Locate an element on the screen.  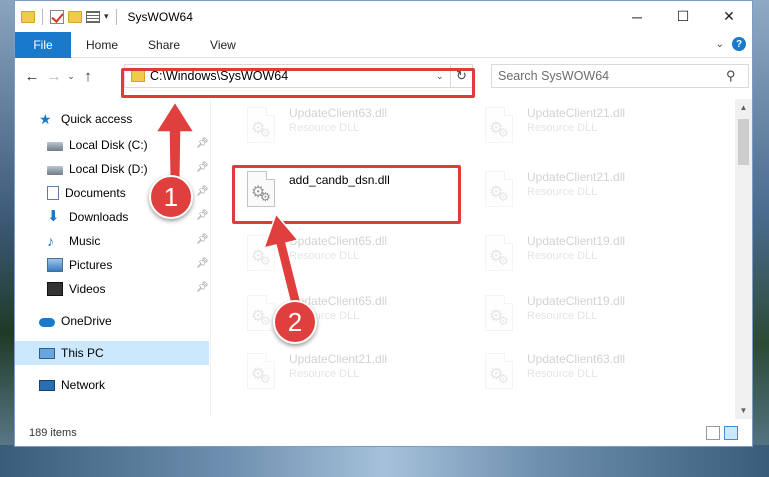
up-button: ↑ is located at coordinates (88, 76).